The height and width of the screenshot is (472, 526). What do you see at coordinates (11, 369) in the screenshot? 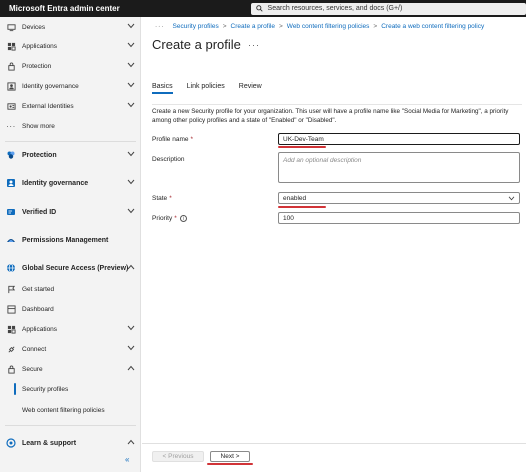
I see `secure-icon` at bounding box center [11, 369].